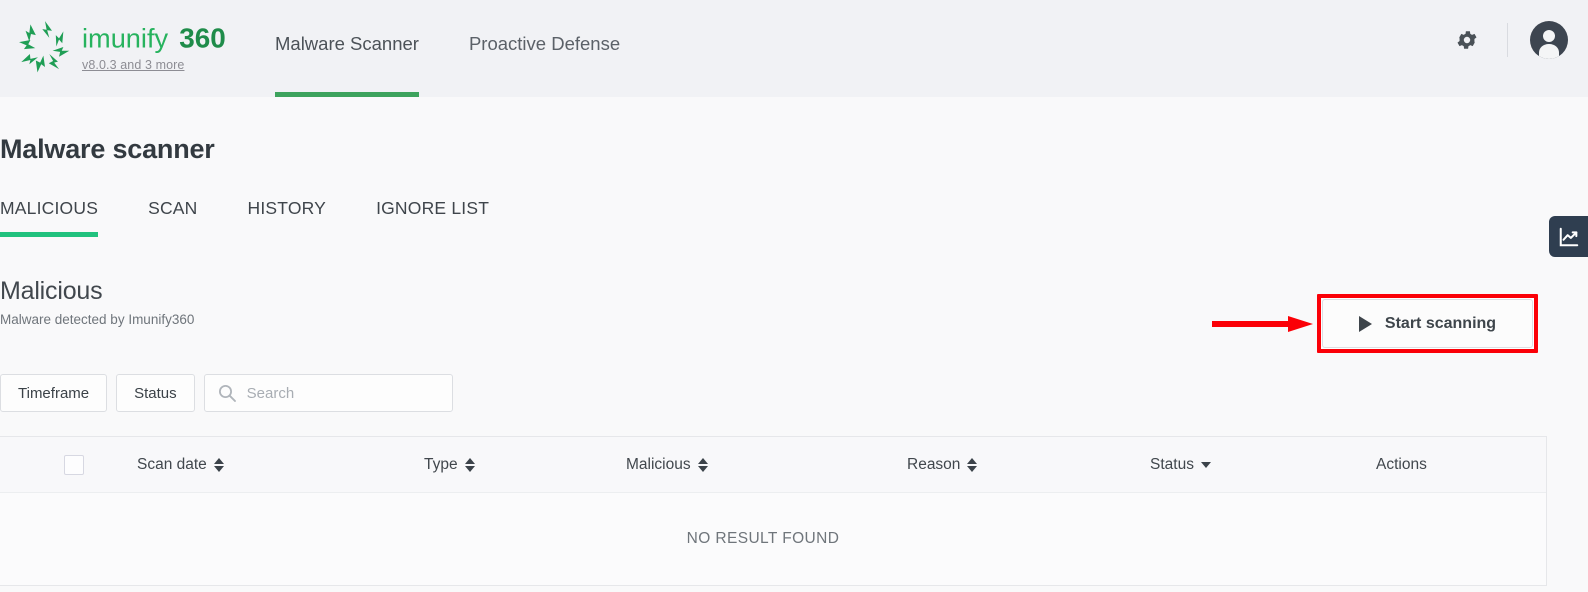 The height and width of the screenshot is (592, 1588). What do you see at coordinates (766, 465) in the screenshot?
I see `column-header-malicious: Malicious` at bounding box center [766, 465].